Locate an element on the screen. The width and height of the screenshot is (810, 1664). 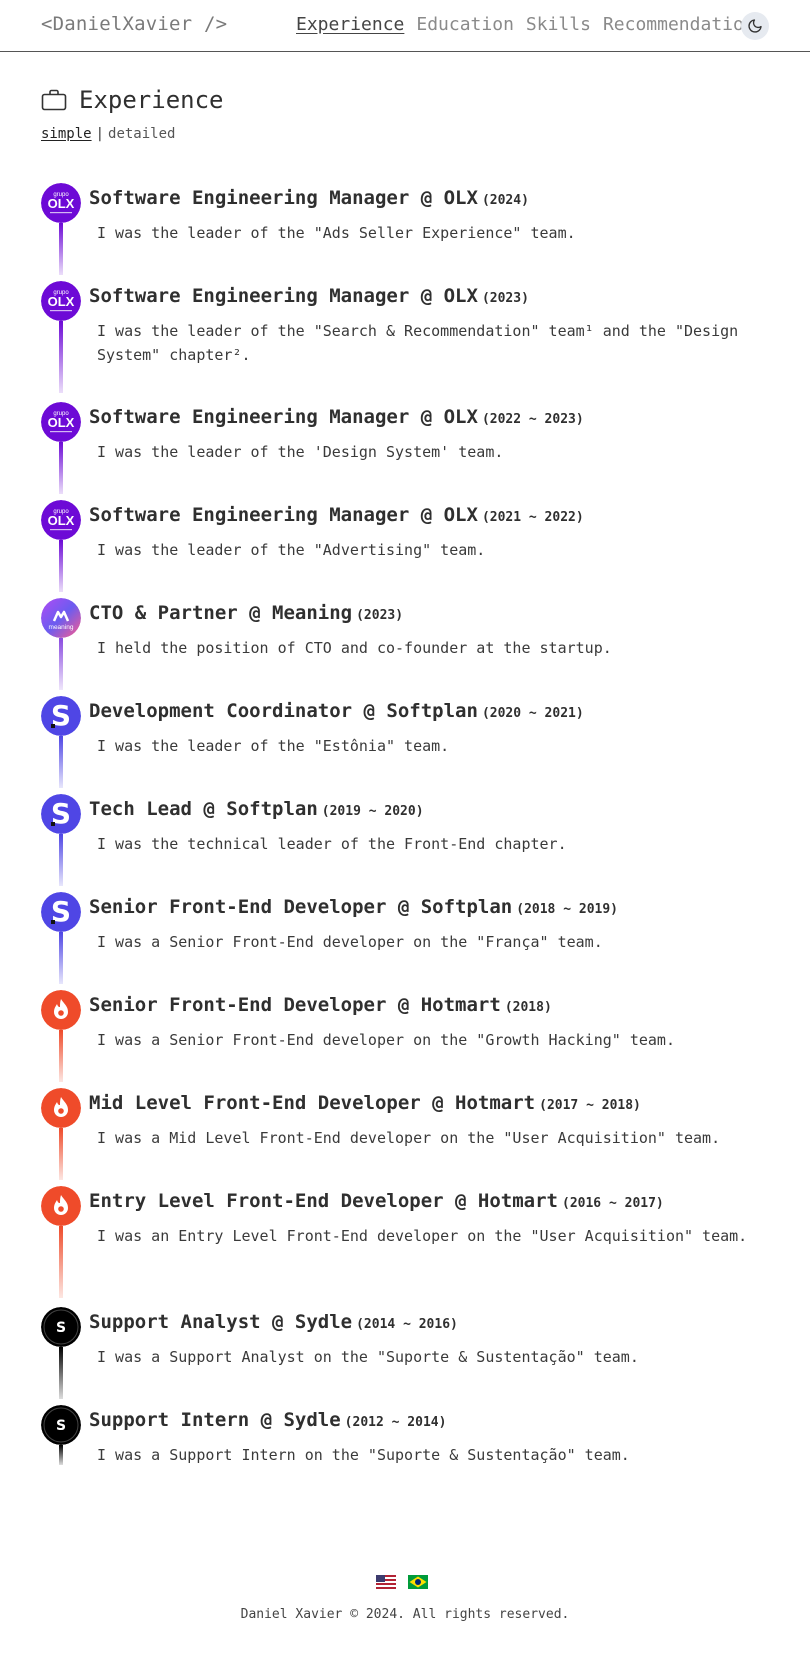
experience-role: Support Analyst @ Sydle is located at coordinates (221, 1322).